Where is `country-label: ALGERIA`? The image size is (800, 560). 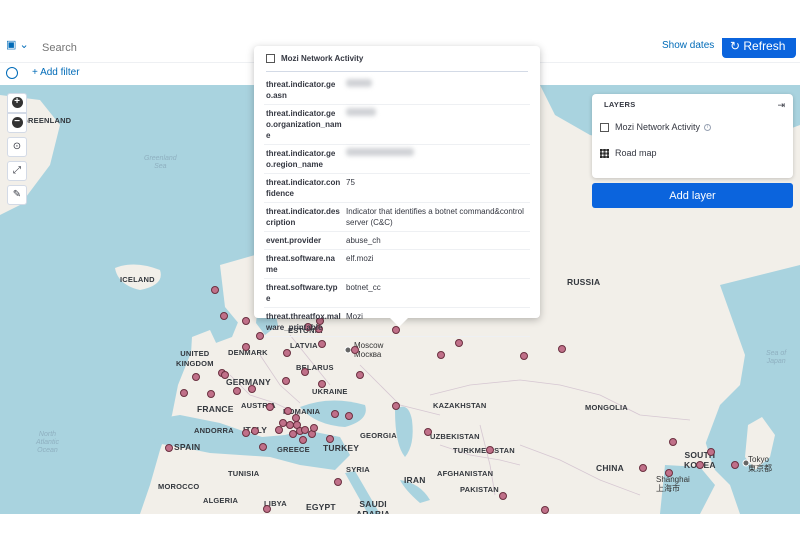 country-label: ALGERIA is located at coordinates (221, 500).